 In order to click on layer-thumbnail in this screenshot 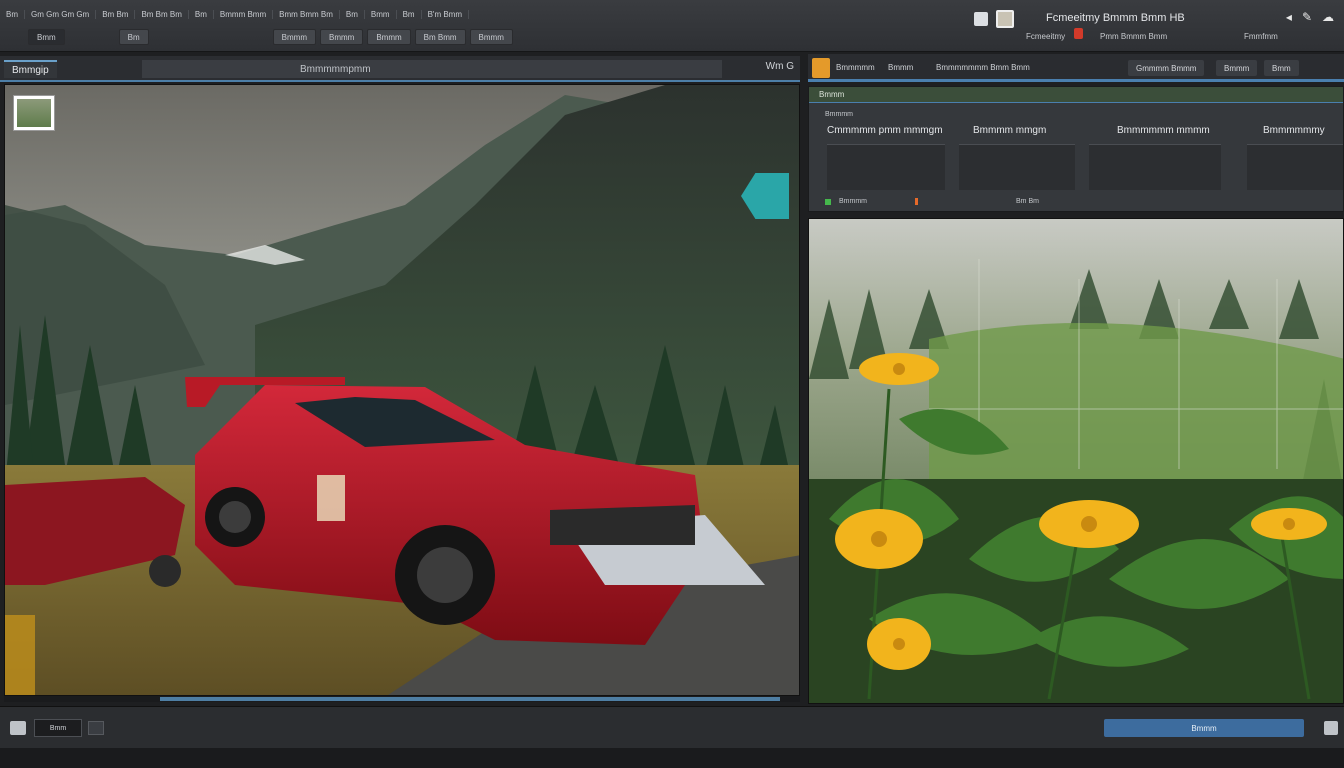, I will do `click(34, 113)`.